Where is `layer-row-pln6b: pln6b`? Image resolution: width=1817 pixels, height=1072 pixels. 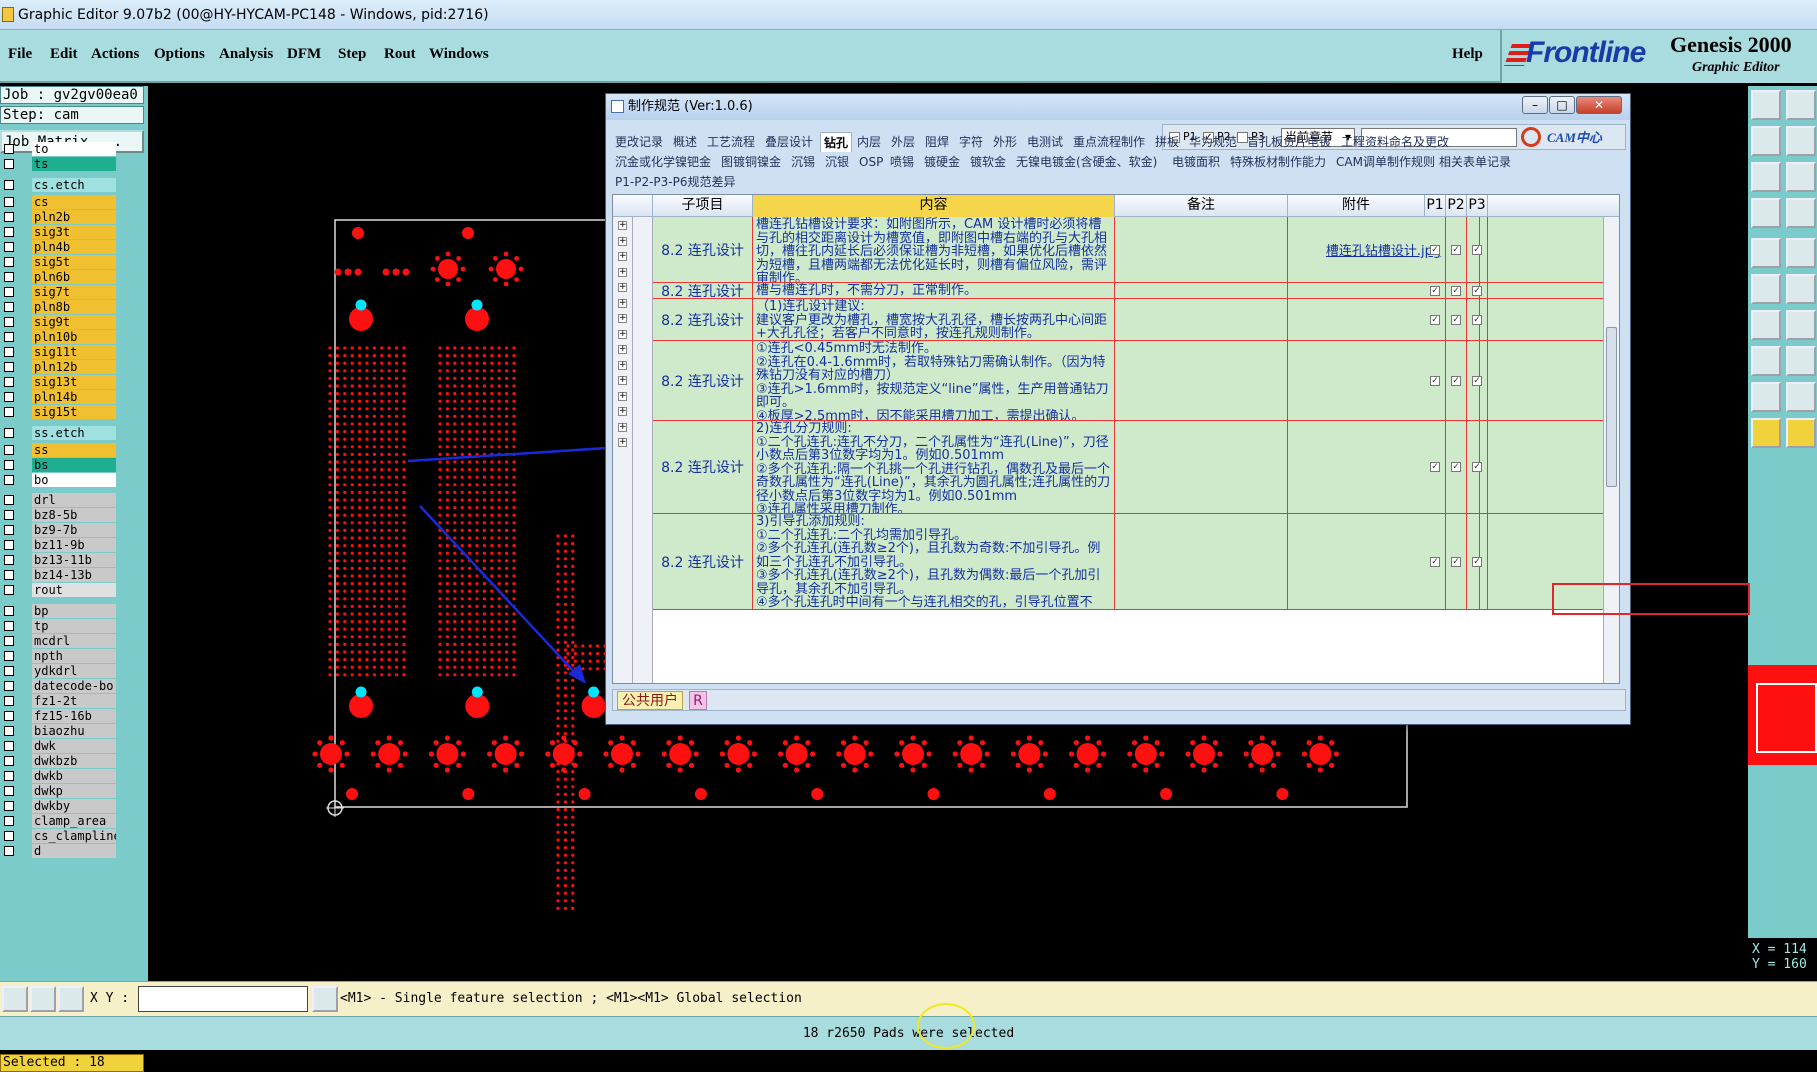 layer-row-pln6b: pln6b is located at coordinates (74, 277).